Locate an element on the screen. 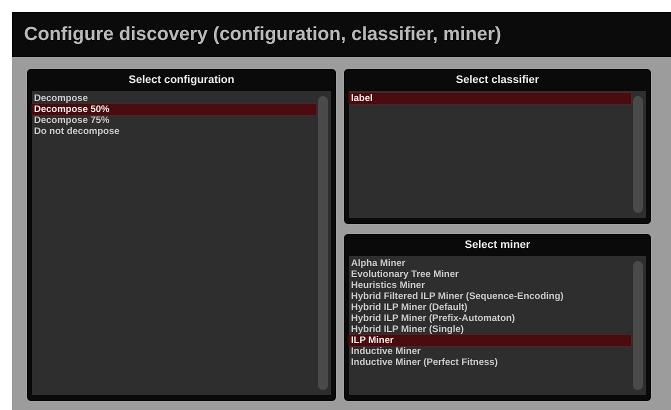  list-item: Do not decompose is located at coordinates (174, 131).